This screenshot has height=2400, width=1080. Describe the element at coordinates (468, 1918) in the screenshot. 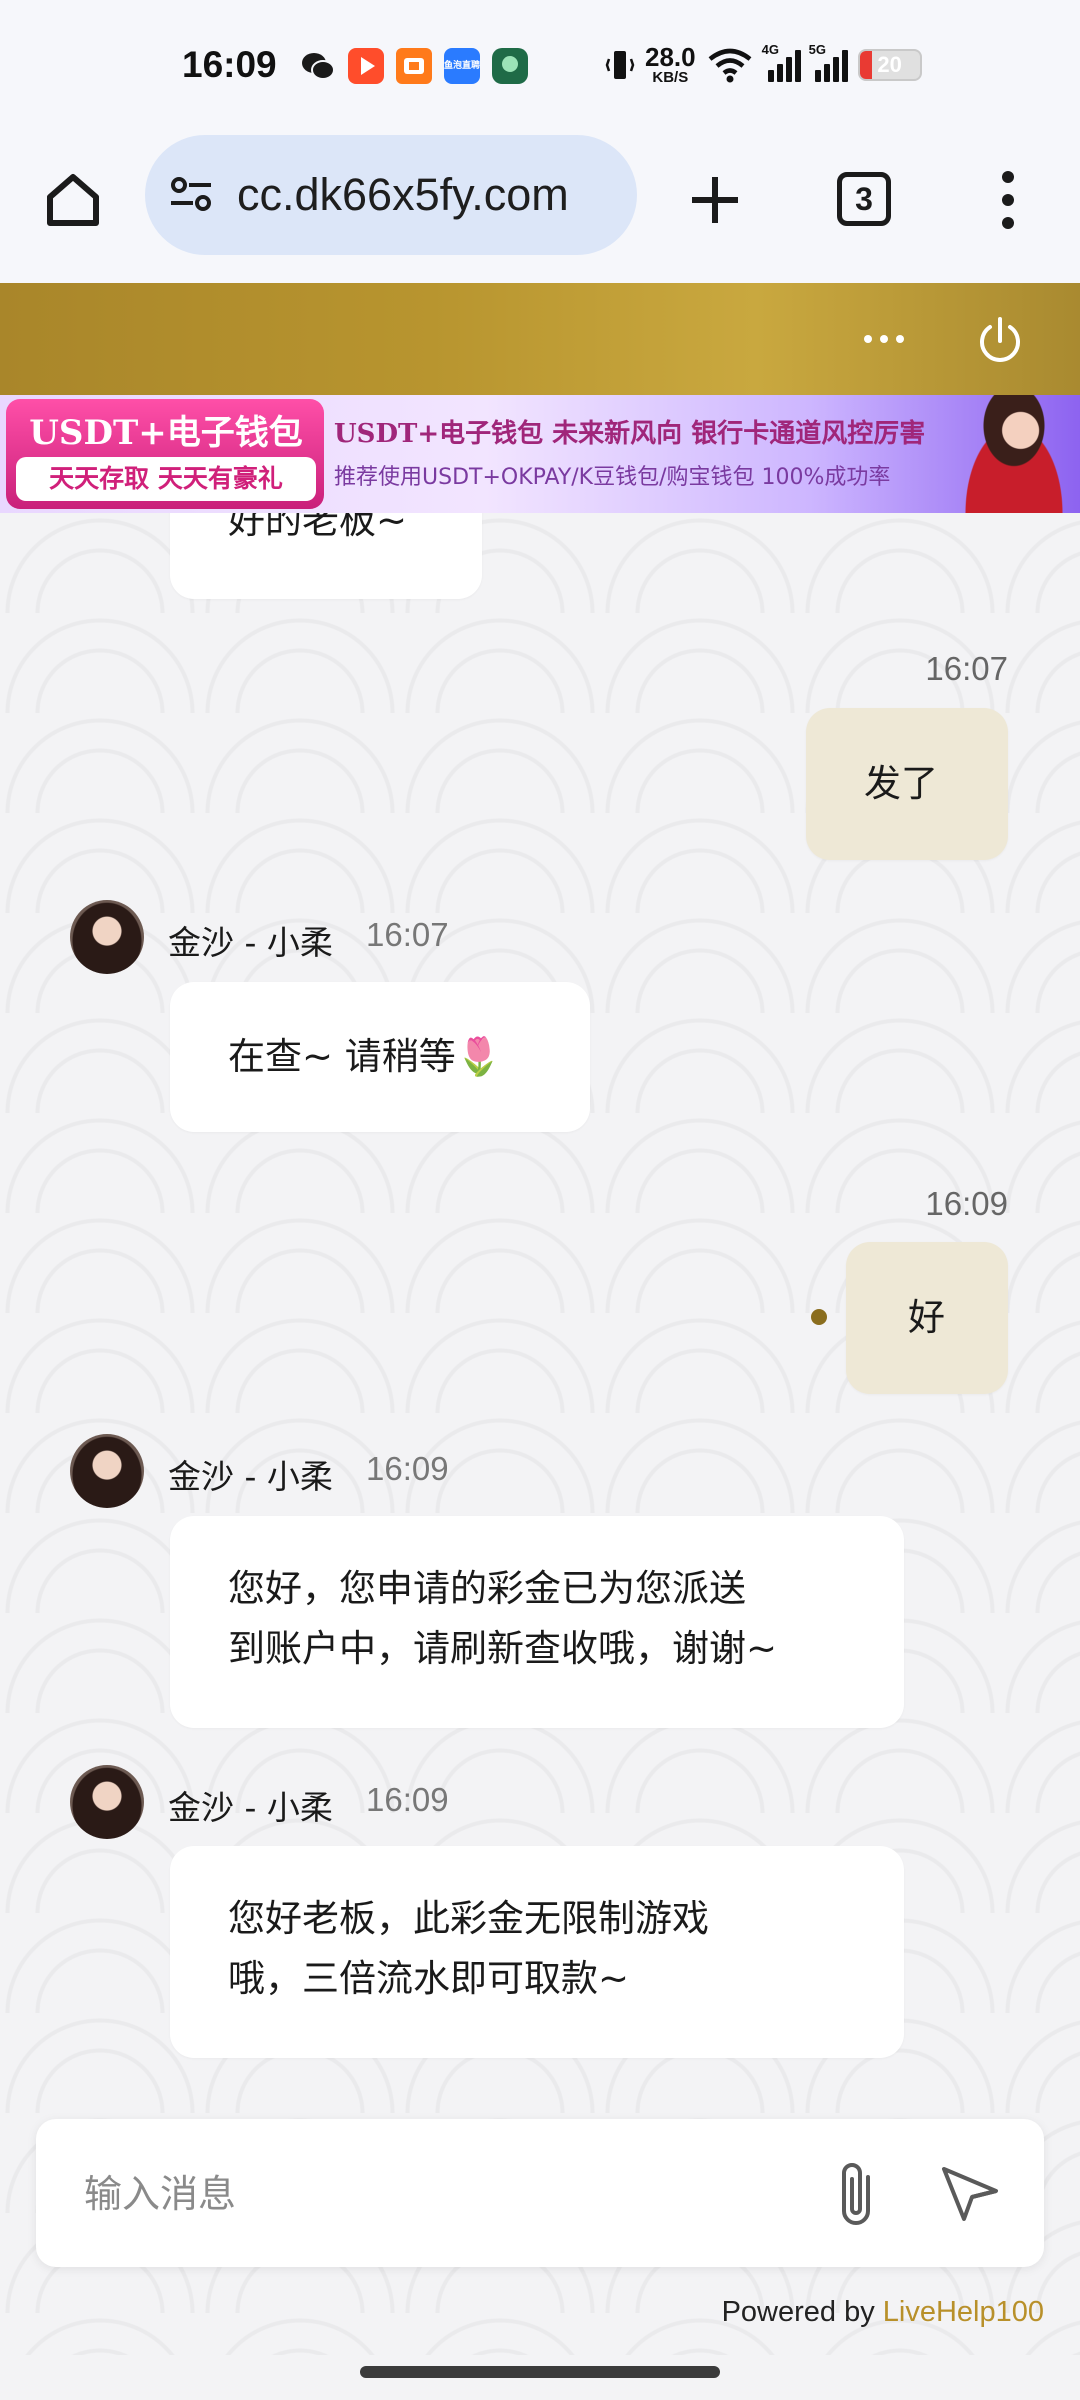

I see `message-text-line: 您好老板，此彩金无限制游戏` at that location.